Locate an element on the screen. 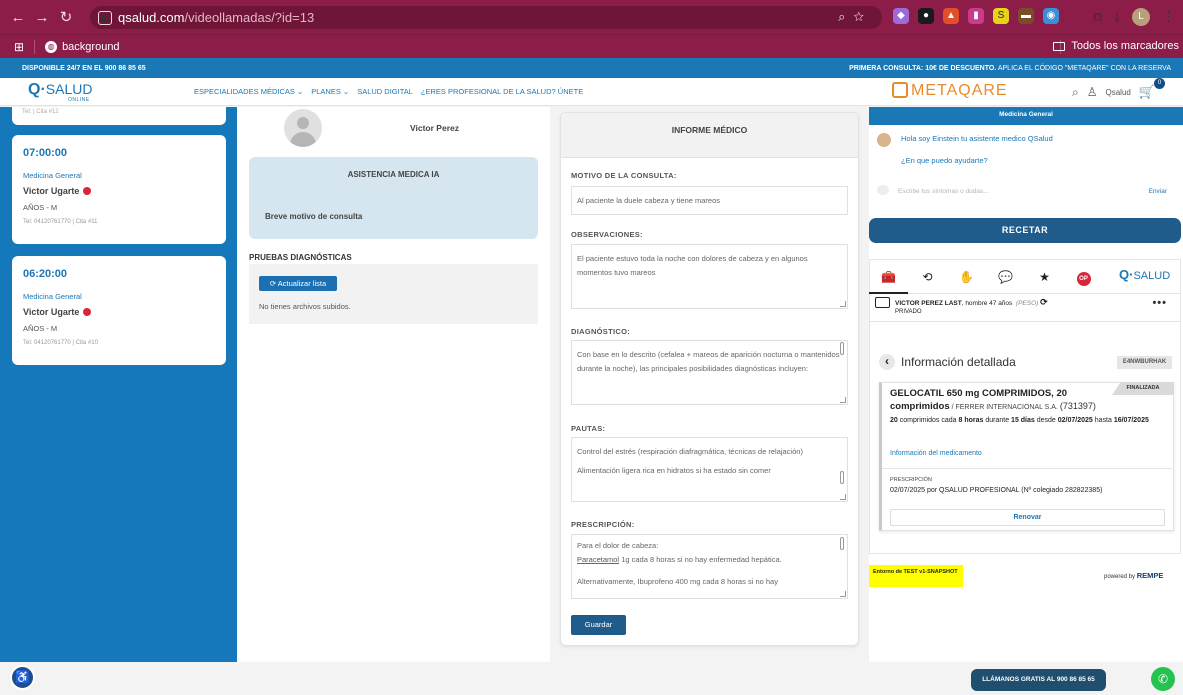 The height and width of the screenshot is (695, 1183). chat-header: Medicina General is located at coordinates (1026, 116).